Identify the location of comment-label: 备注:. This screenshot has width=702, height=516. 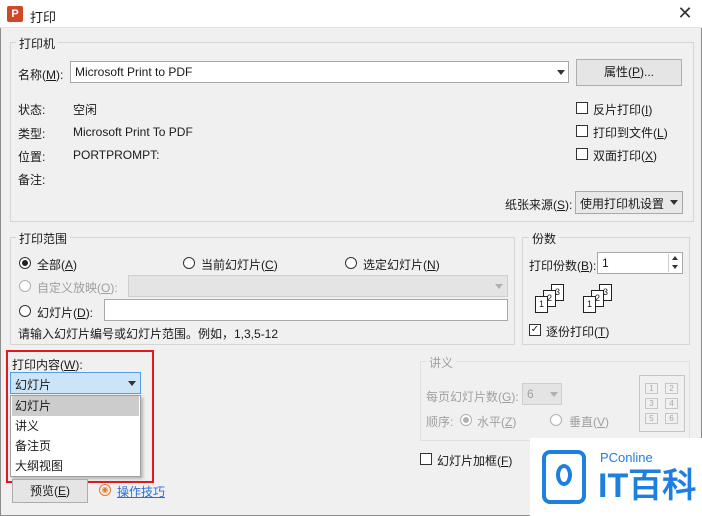
(32, 180).